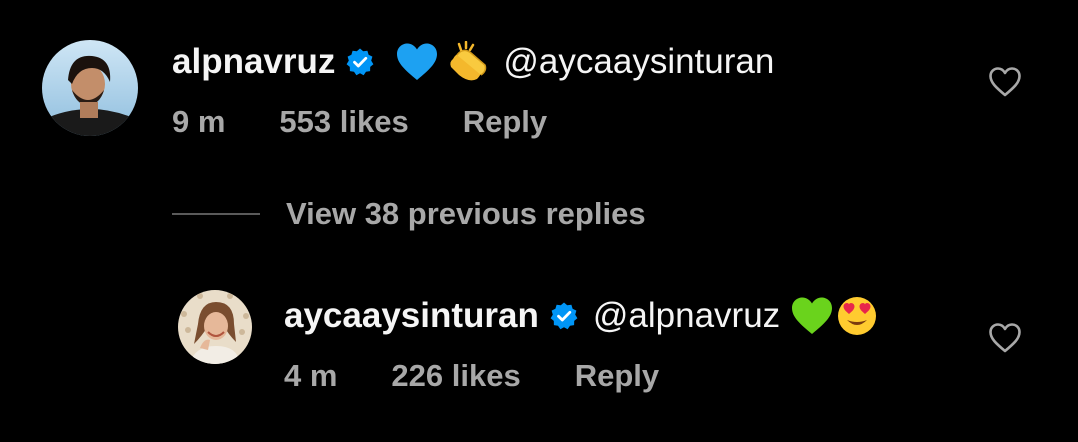 This screenshot has height=442, width=1078. I want to click on comment-line: alpnavruz @aycaaysinturan, so click(473, 62).